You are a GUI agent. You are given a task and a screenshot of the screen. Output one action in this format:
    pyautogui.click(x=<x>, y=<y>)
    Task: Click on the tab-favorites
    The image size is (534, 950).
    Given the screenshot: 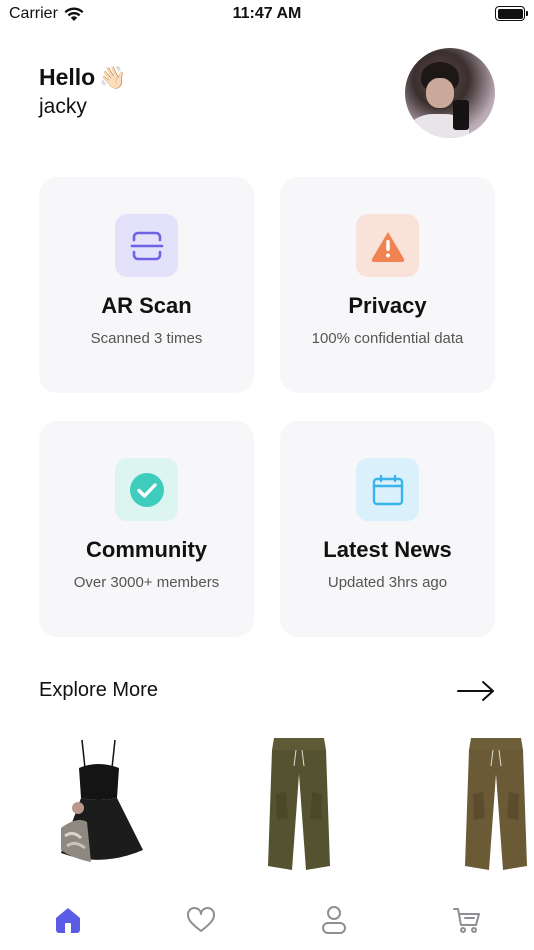 What is the action you would take?
    pyautogui.click(x=201, y=920)
    